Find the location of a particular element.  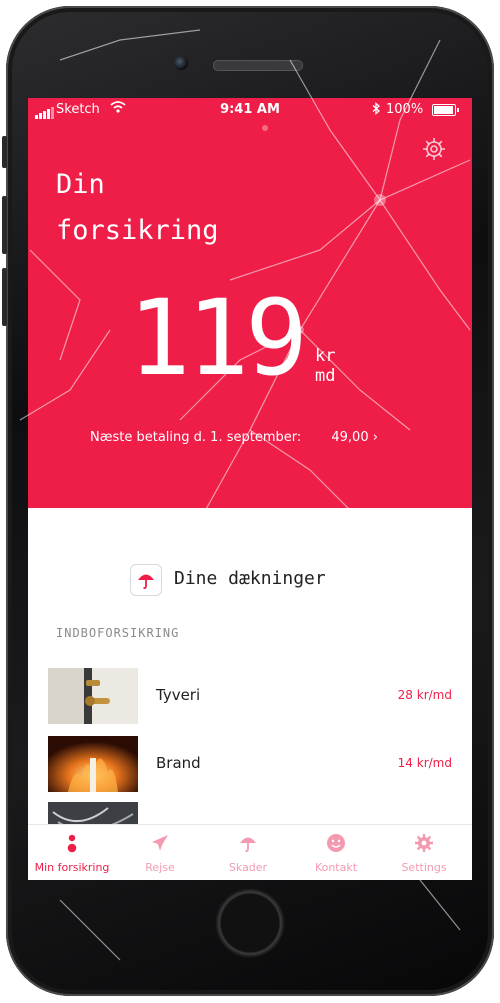

monthly-price: 119 is located at coordinates (218, 338).